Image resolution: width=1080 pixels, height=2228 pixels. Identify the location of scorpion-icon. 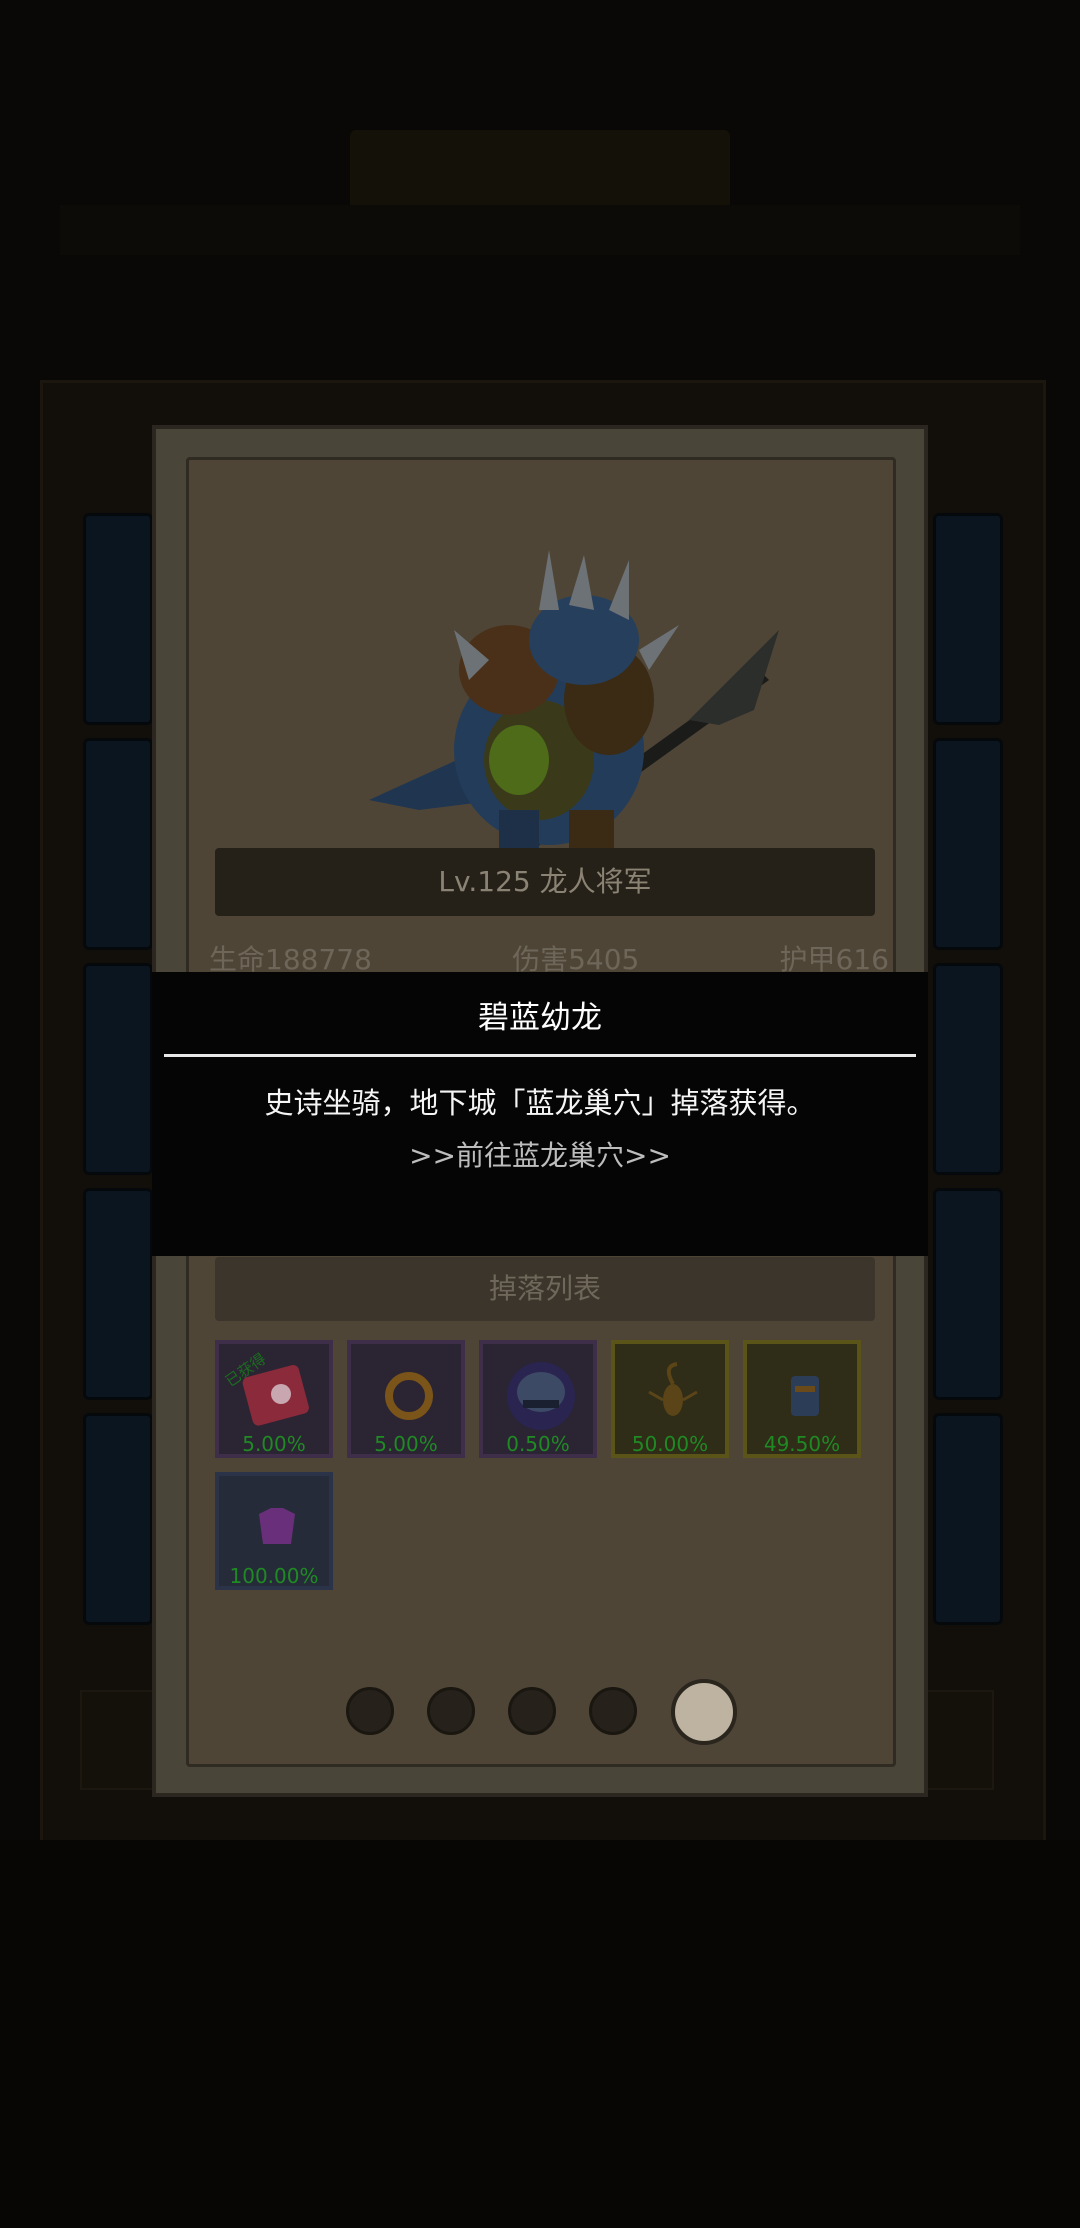
(673, 1389).